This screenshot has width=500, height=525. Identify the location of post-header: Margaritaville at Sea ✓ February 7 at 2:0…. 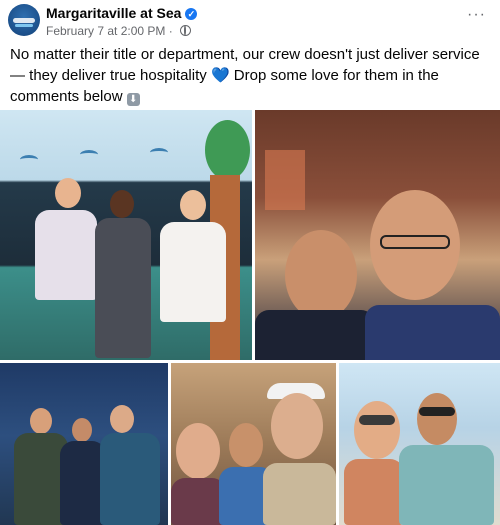
(250, 22).